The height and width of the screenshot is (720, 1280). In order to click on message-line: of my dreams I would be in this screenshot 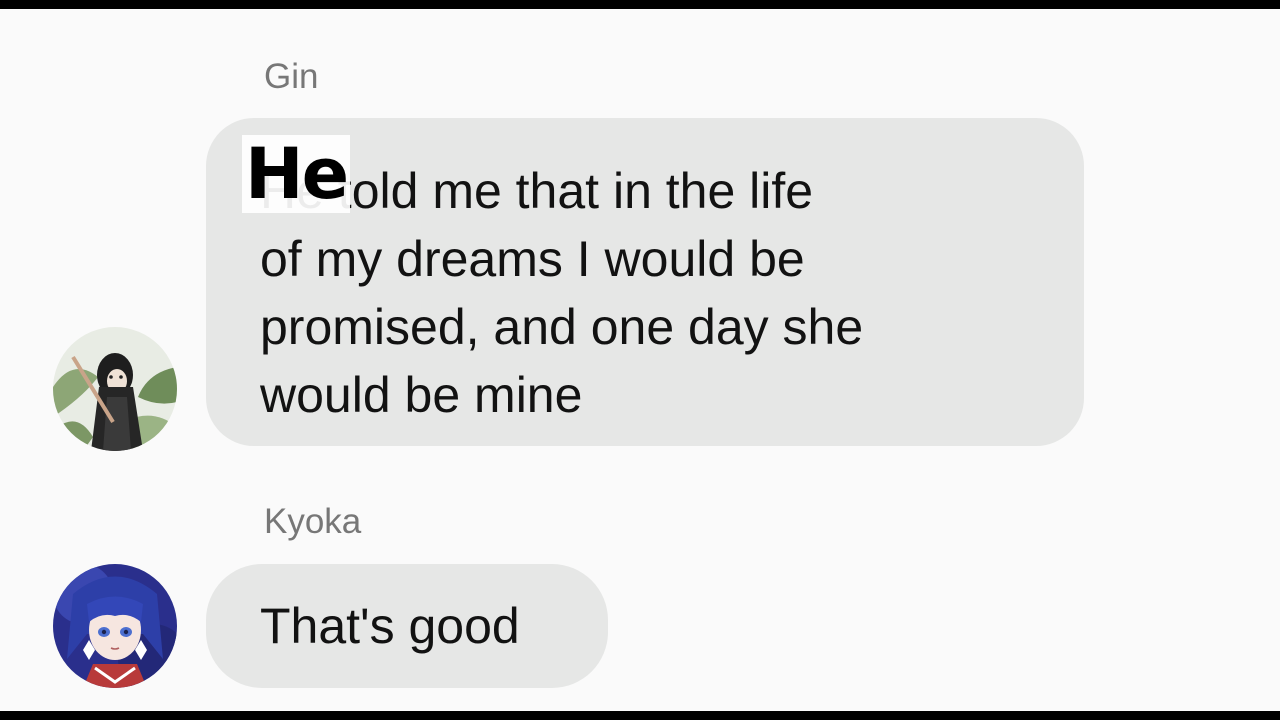, I will do `click(532, 259)`.